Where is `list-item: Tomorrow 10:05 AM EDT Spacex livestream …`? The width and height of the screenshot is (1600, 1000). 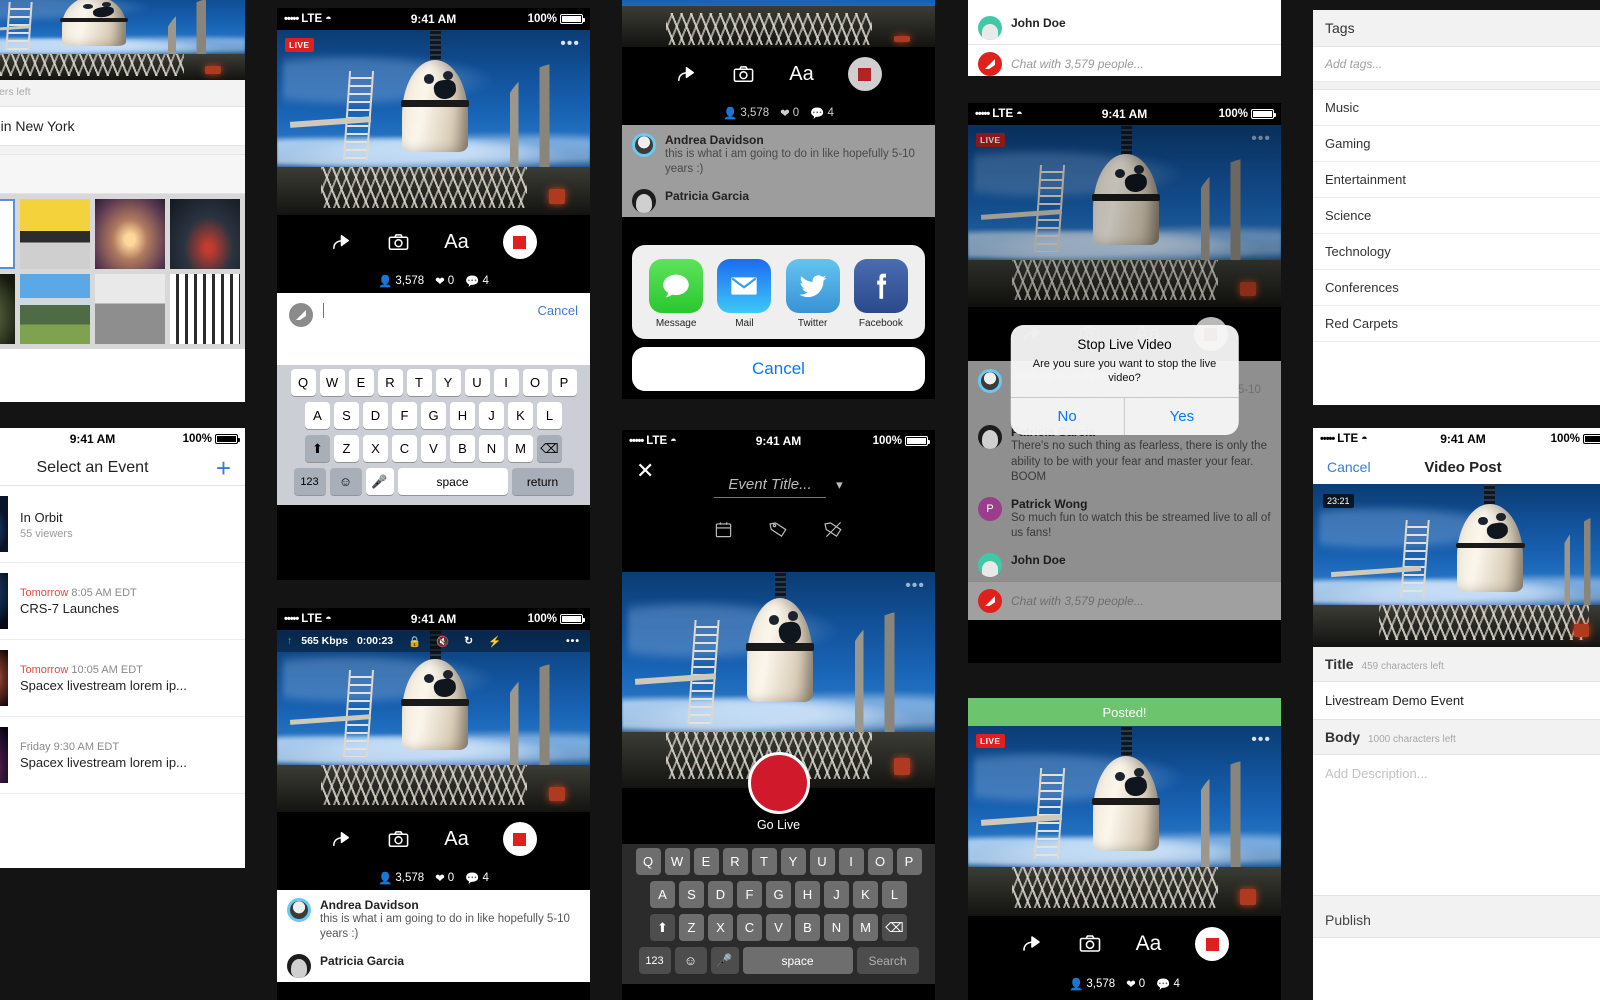
list-item: Tomorrow 10:05 AM EDT Spacex livestream … is located at coordinates (122, 678).